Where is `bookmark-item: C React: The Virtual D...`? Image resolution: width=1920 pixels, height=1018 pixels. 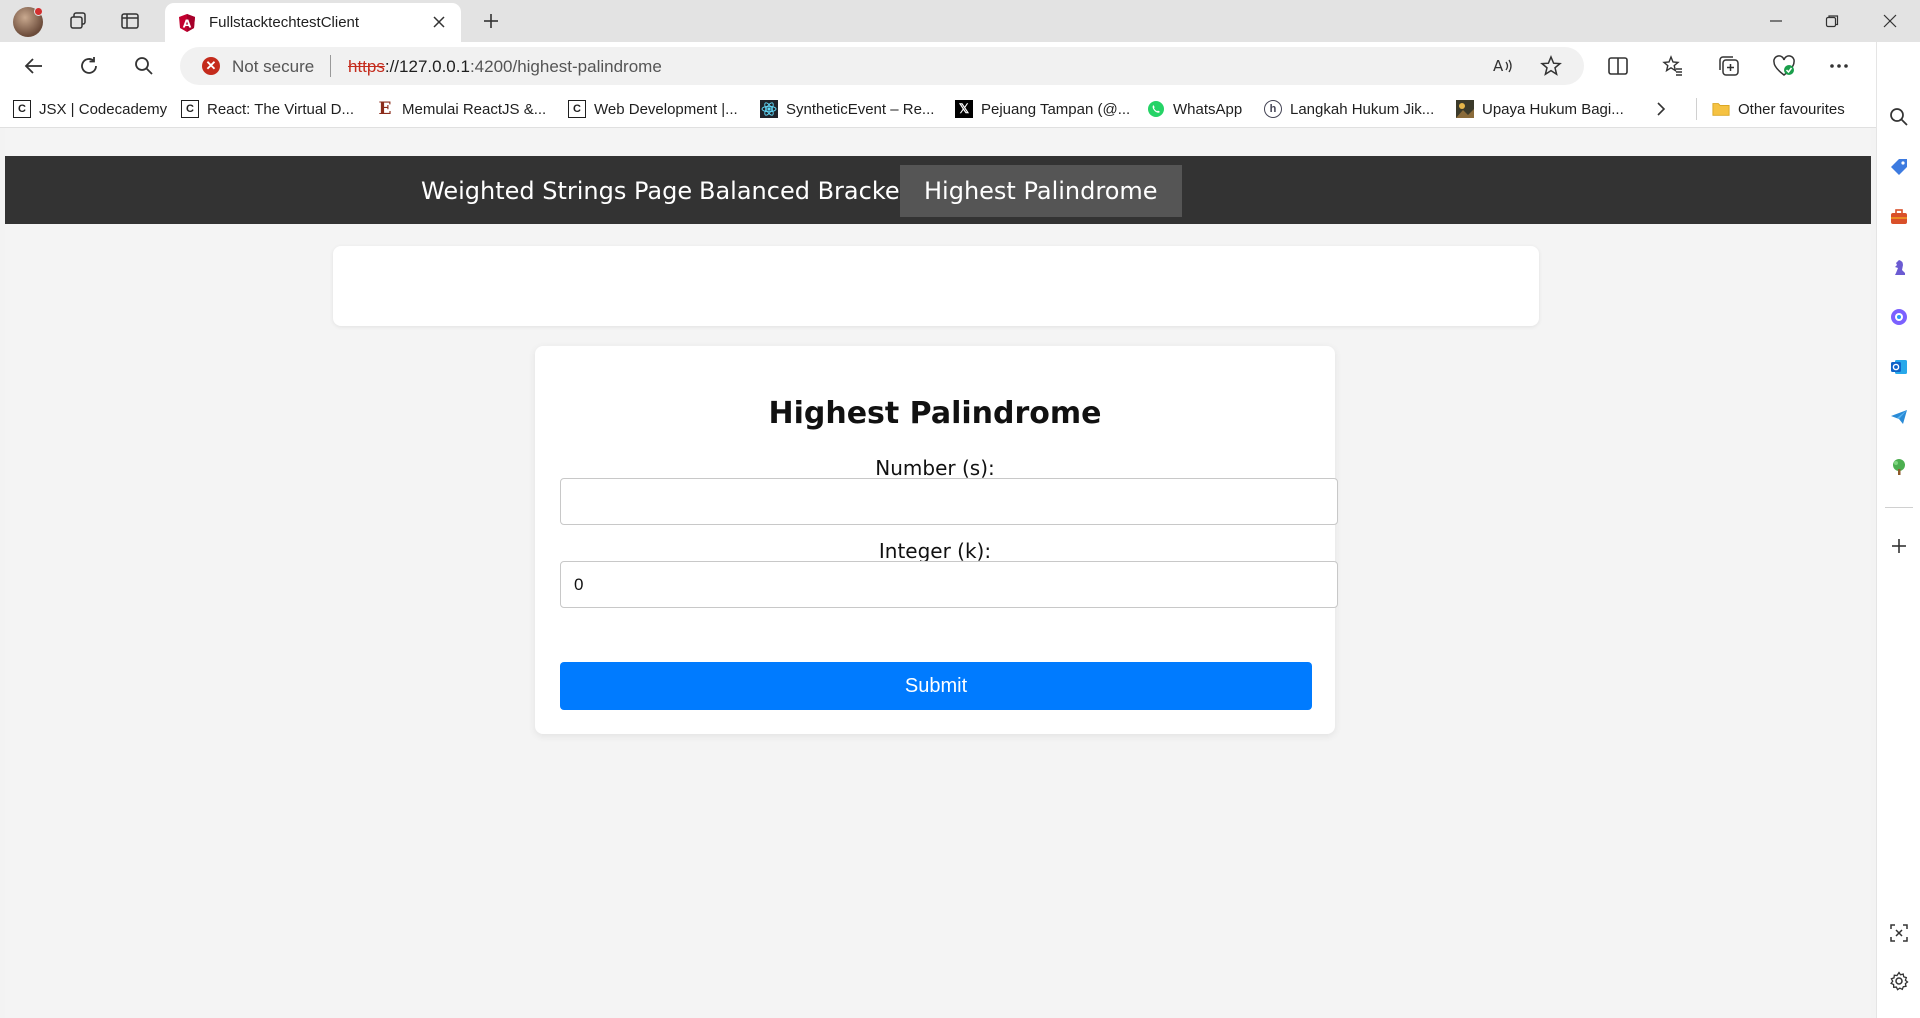 bookmark-item: C React: The Virtual D... is located at coordinates (267, 109).